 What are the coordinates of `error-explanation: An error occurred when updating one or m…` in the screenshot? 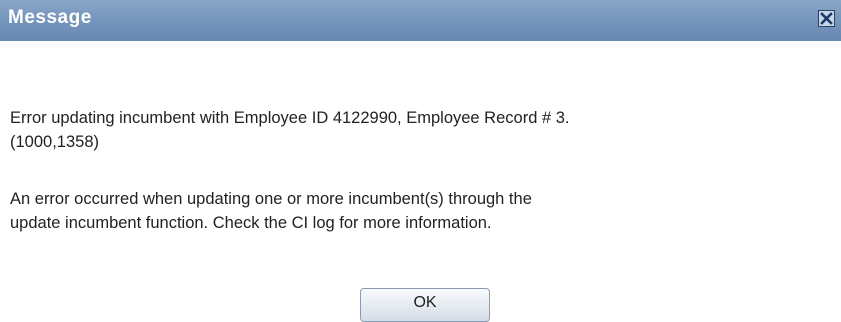 It's located at (271, 211).